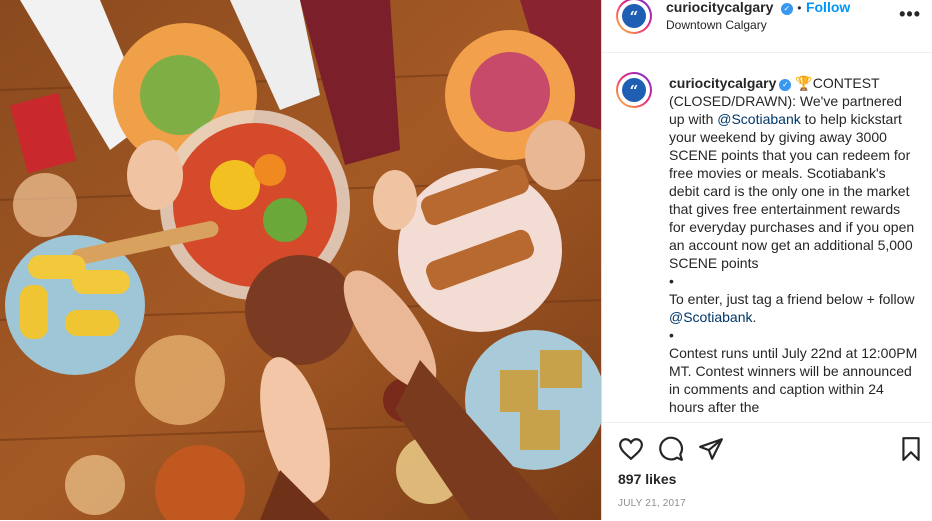 Image resolution: width=932 pixels, height=521 pixels. What do you see at coordinates (804, 83) in the screenshot?
I see `trophy-emoji: 🏆` at bounding box center [804, 83].